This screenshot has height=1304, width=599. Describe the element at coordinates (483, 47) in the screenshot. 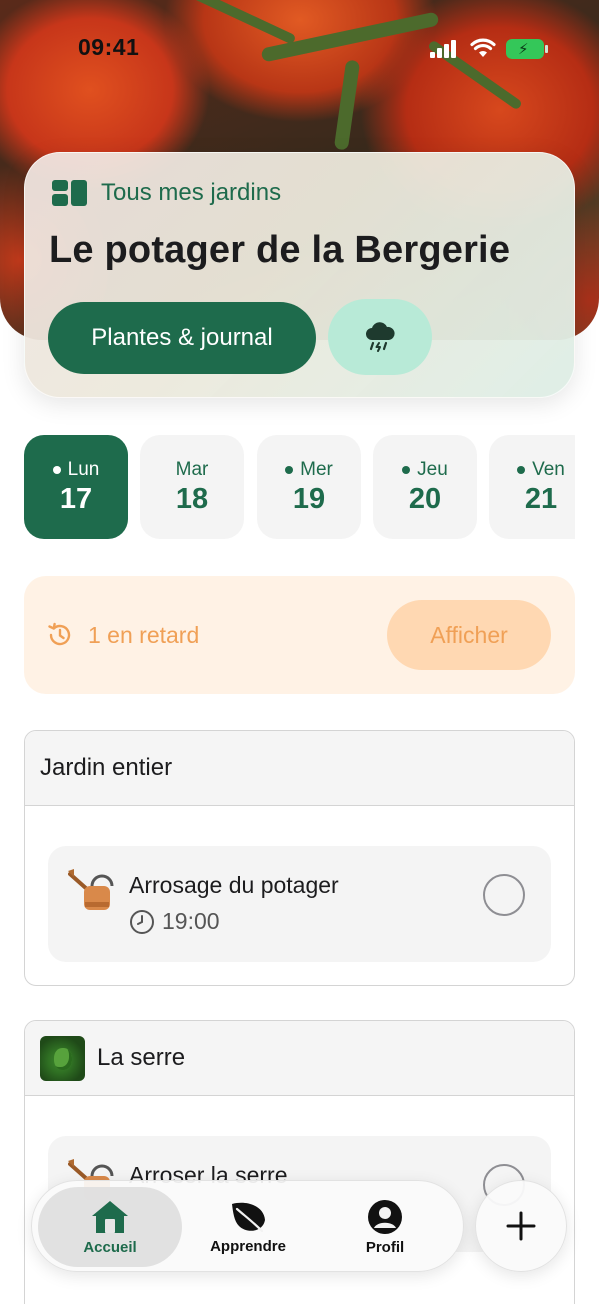

I see `wifi-icon` at that location.